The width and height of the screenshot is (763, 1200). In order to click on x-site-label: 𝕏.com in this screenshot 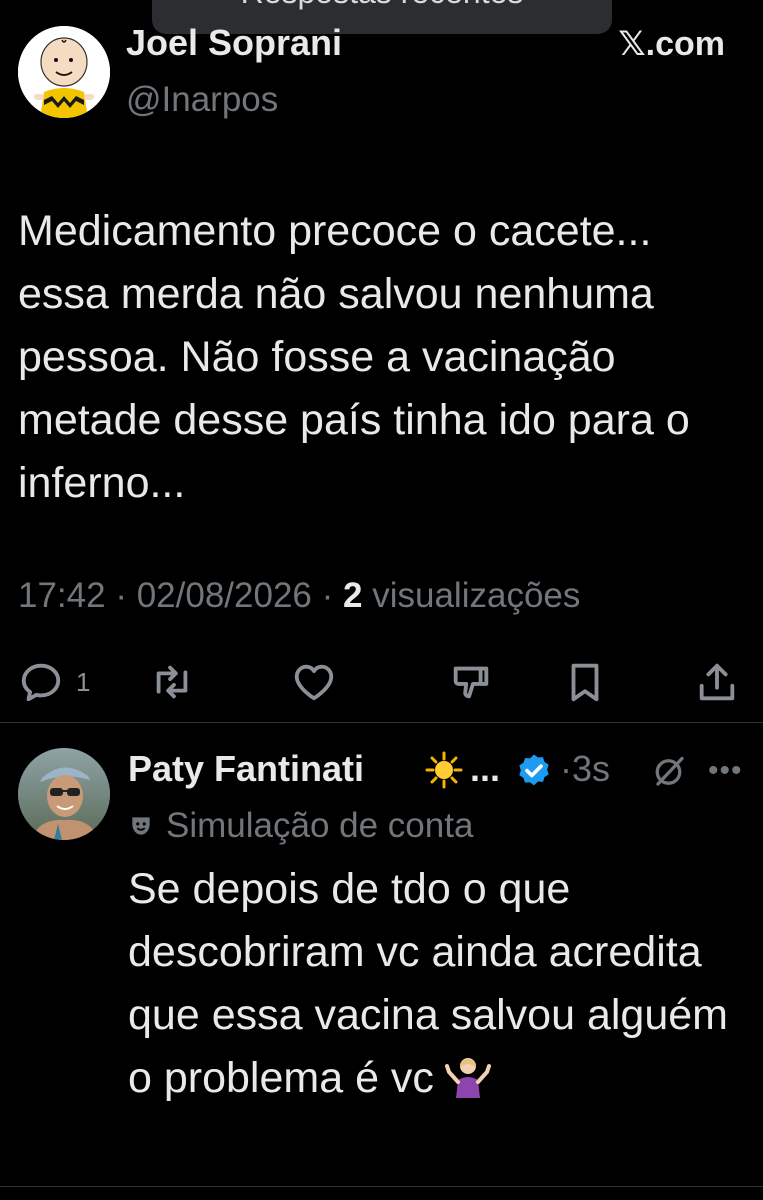, I will do `click(671, 44)`.